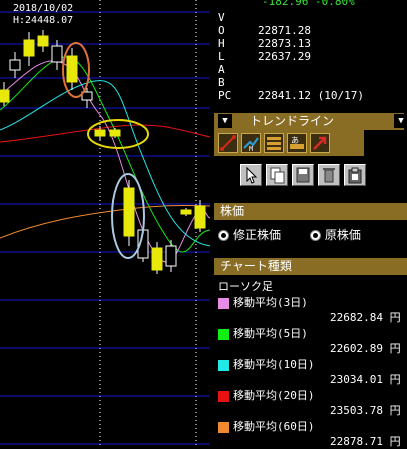  I want to click on chart-high-label: H:24448.07, so click(43, 20).